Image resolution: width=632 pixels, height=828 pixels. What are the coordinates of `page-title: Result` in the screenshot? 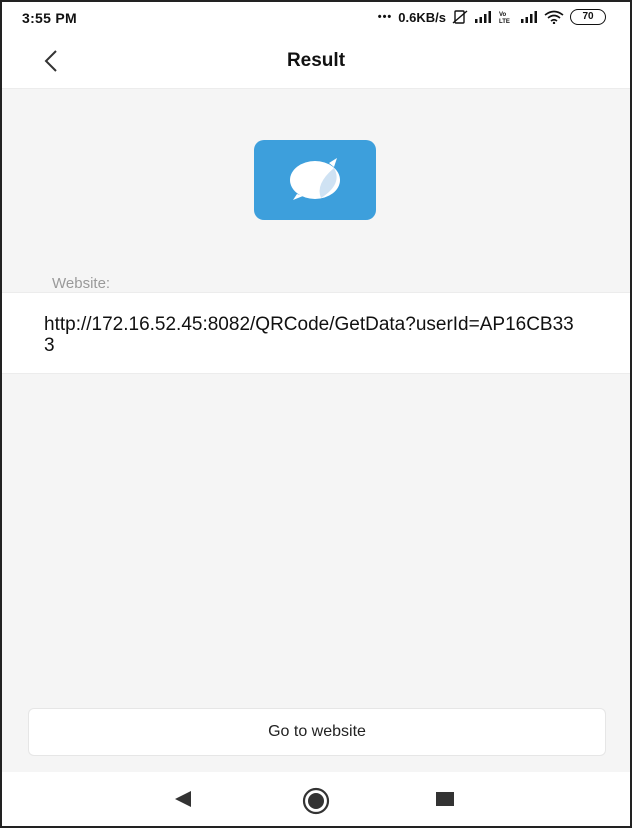 It's located at (316, 60).